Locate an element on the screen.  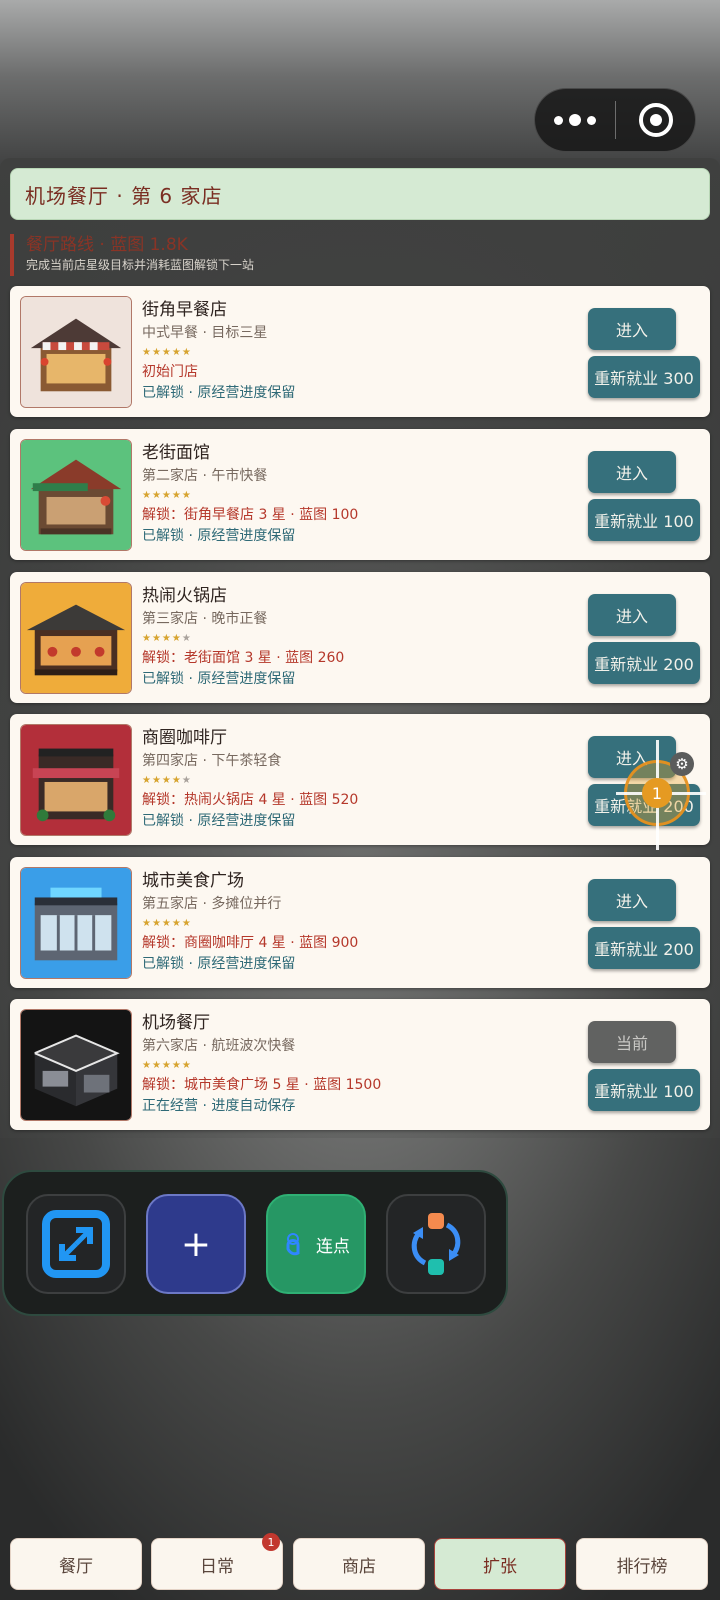
unlock-requirement: 解锁：热闹火锅店 4 星 · 蓝图 520 is located at coordinates (250, 800).